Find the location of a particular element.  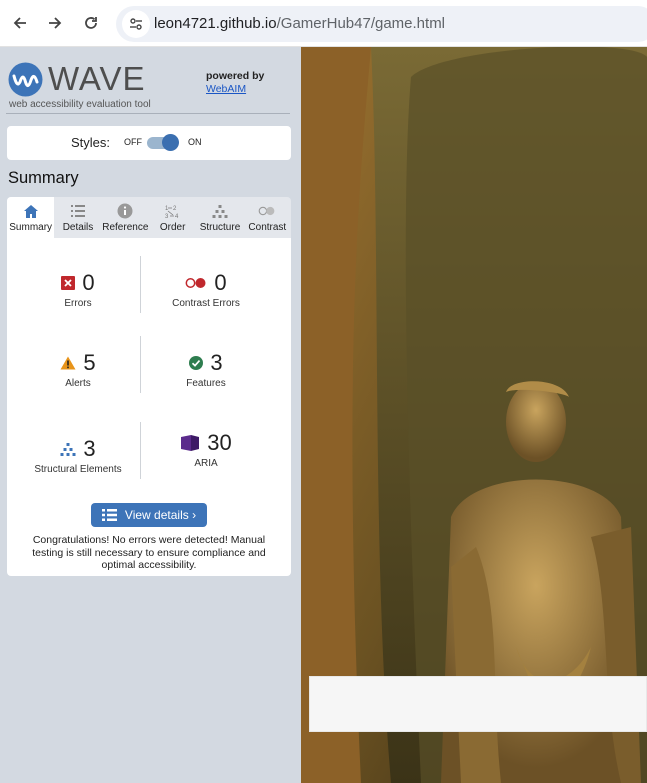

alert-icon is located at coordinates (68, 363).